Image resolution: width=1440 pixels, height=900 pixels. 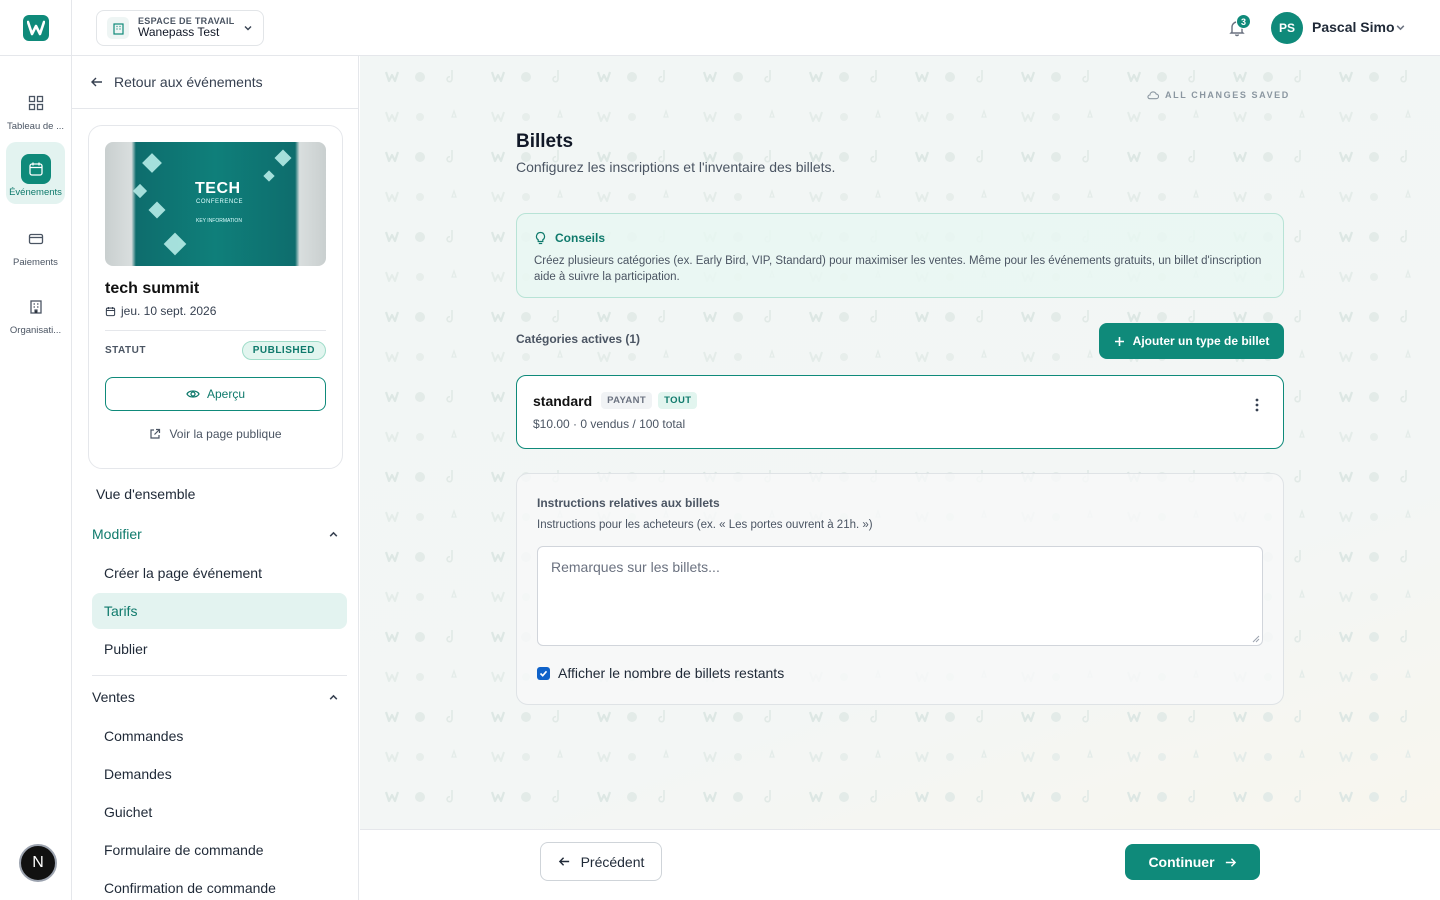 I want to click on public-page-link: Voir la page publique, so click(x=215, y=434).